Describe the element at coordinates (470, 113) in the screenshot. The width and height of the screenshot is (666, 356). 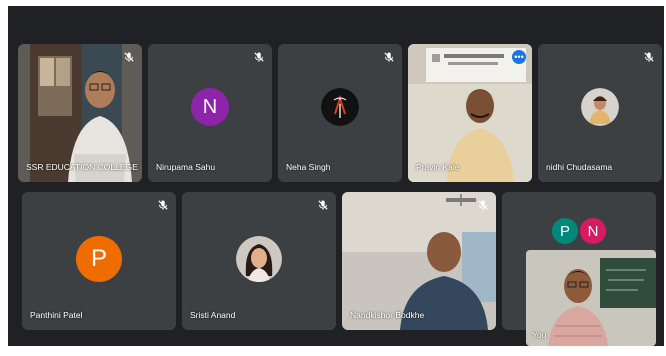
I see `participant-tile-pravin-kale: ••• Pravin Kale` at that location.